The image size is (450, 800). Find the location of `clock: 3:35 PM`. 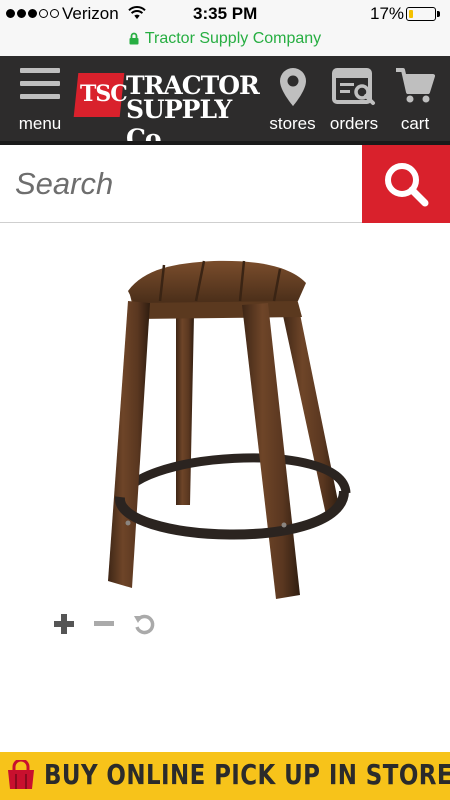

clock: 3:35 PM is located at coordinates (225, 13).